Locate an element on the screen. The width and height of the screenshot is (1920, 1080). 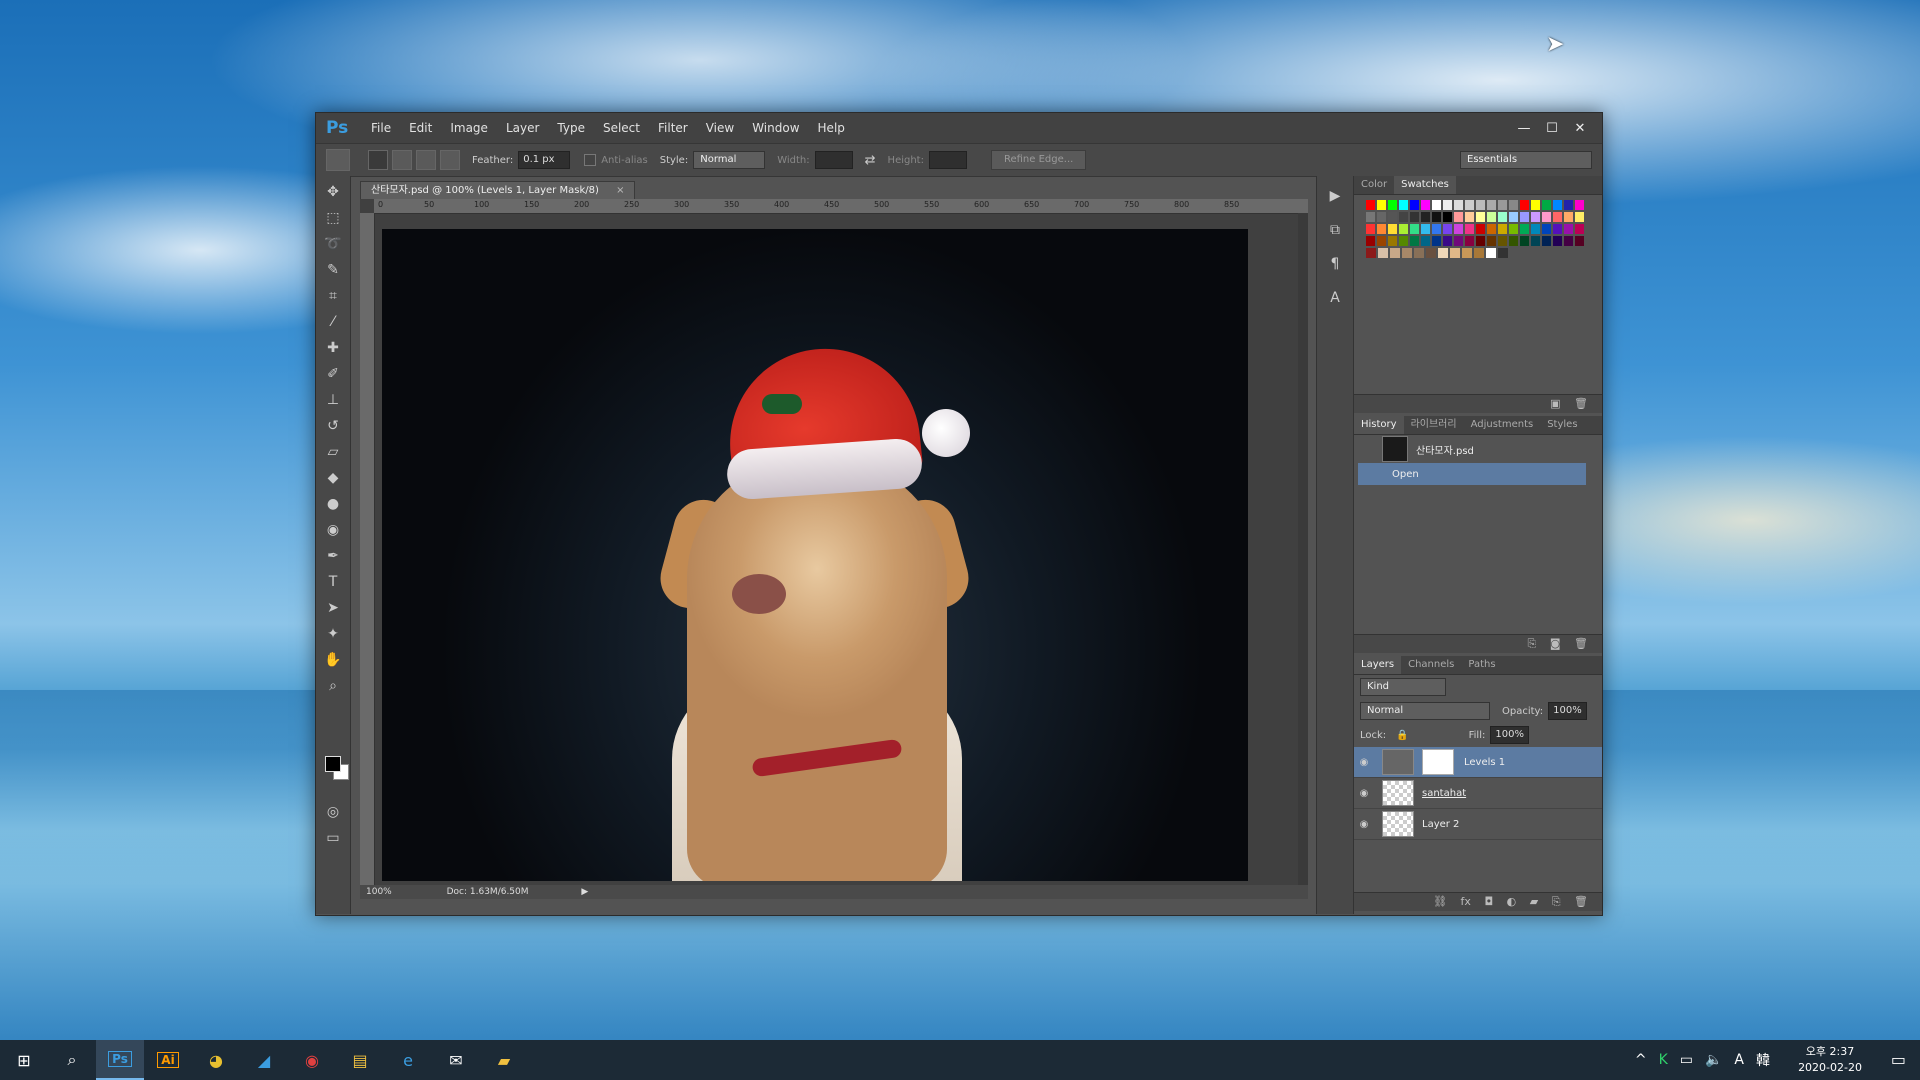
maximize-button: ☐ is located at coordinates (1552, 128).